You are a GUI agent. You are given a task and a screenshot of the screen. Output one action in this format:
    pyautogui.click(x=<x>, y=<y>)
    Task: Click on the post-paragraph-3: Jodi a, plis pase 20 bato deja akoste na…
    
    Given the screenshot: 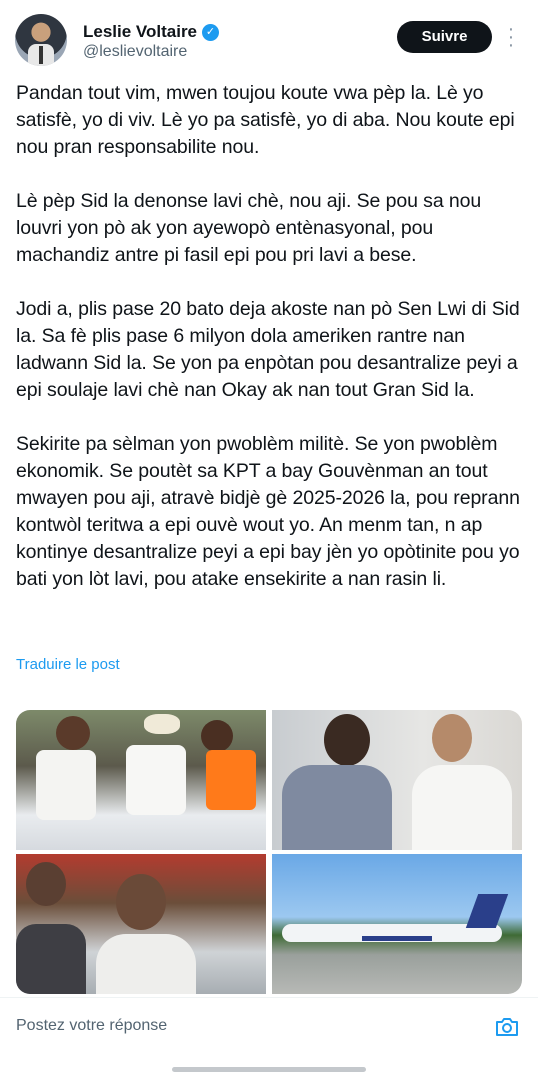 What is the action you would take?
    pyautogui.click(x=268, y=349)
    